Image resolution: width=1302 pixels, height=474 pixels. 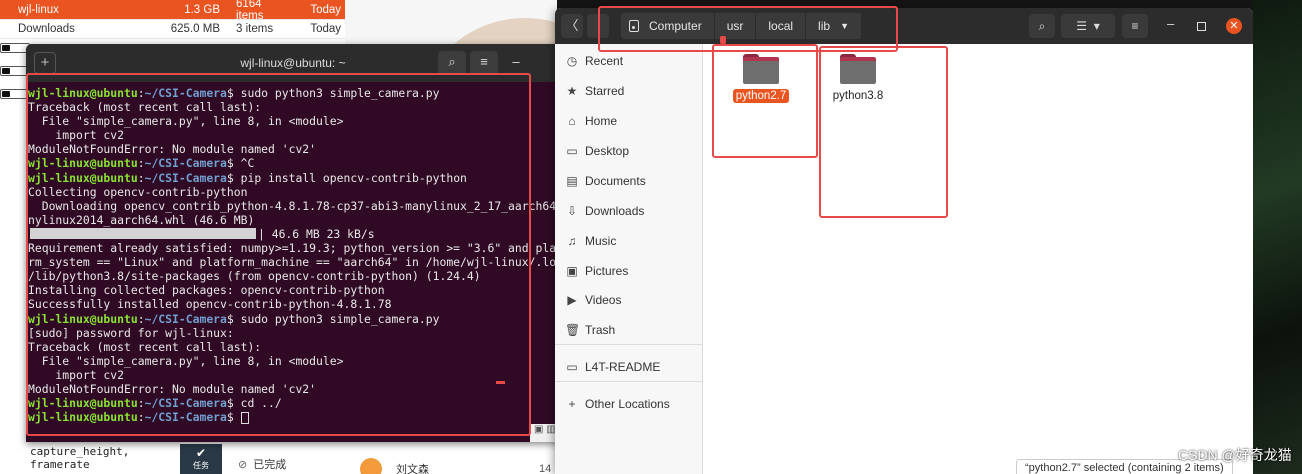 I want to click on sidebar-item-label: Starred, so click(x=605, y=91).